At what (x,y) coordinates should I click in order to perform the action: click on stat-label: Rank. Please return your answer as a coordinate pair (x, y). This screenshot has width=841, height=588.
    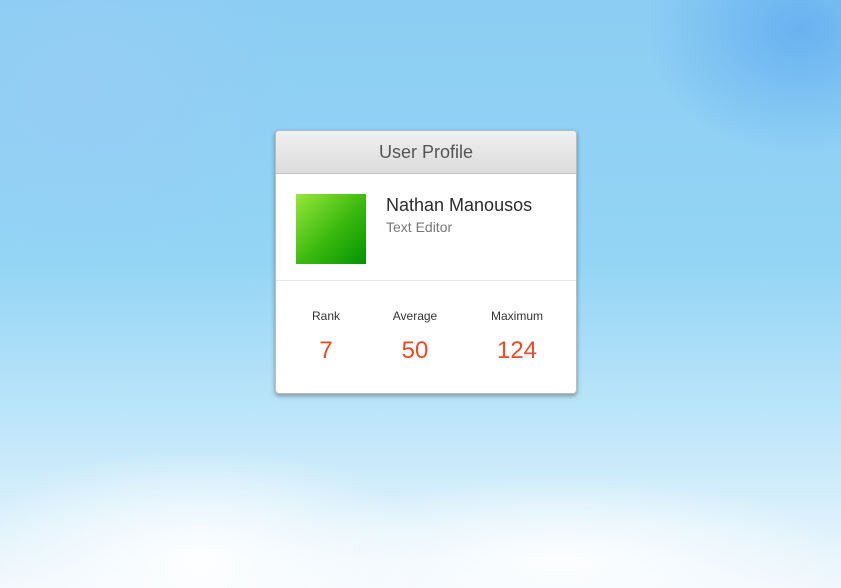
    Looking at the image, I should click on (325, 316).